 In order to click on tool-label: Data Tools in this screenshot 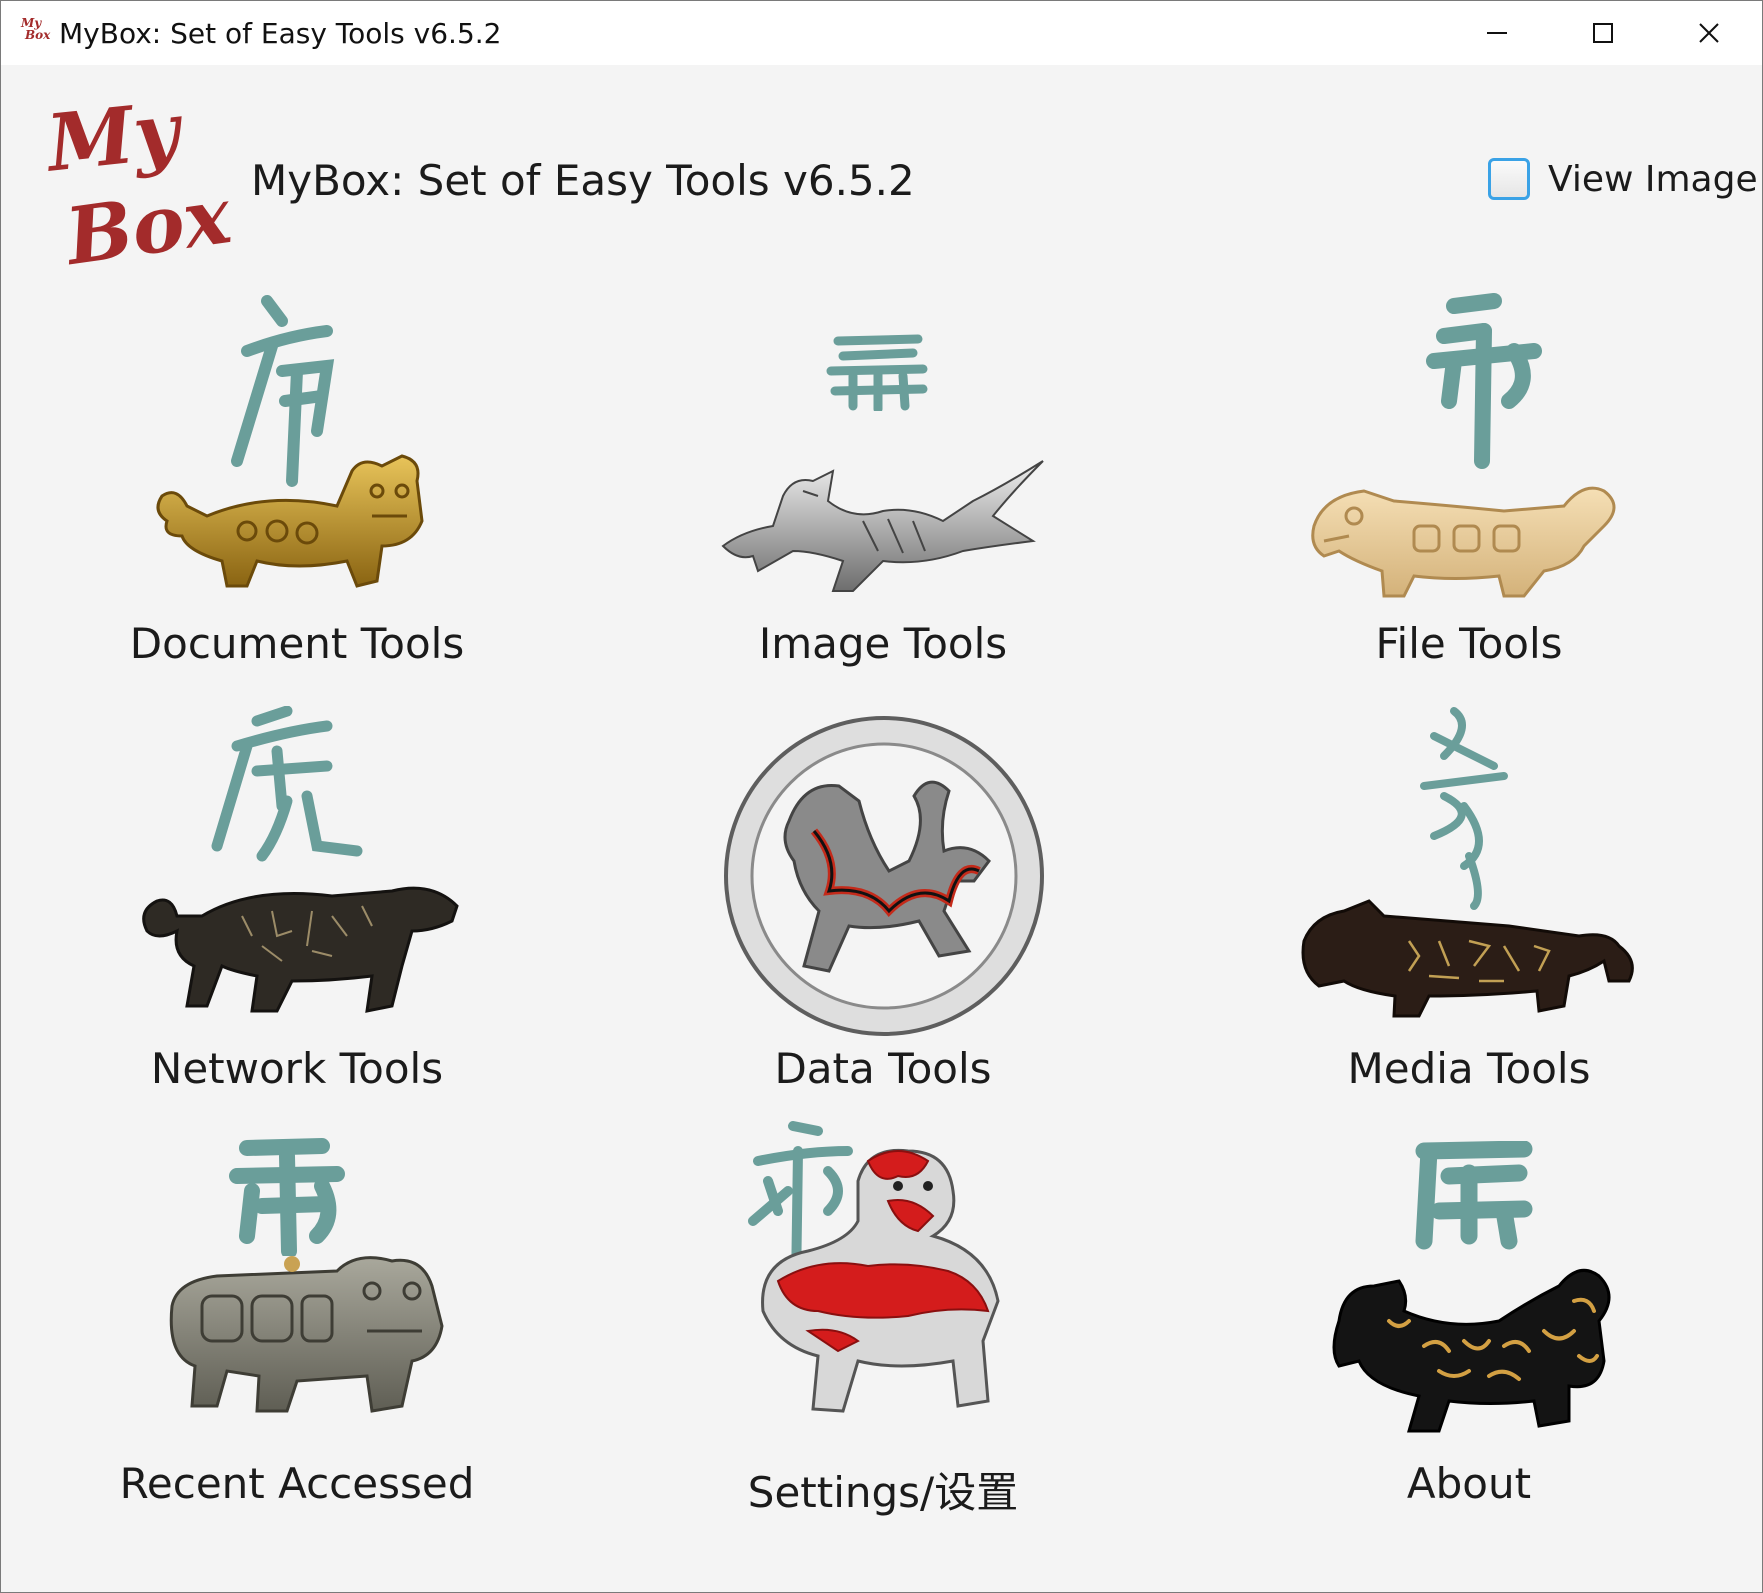, I will do `click(883, 1068)`.